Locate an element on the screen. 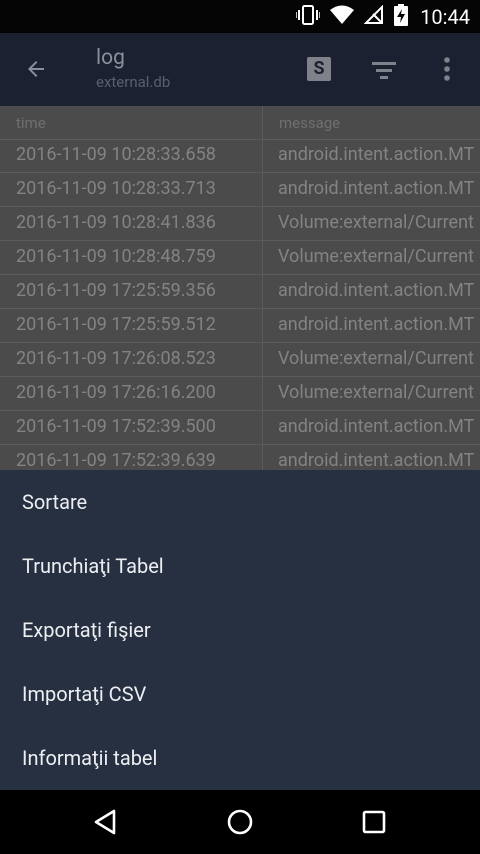 This screenshot has height=854, width=480. page-title: log is located at coordinates (110, 58).